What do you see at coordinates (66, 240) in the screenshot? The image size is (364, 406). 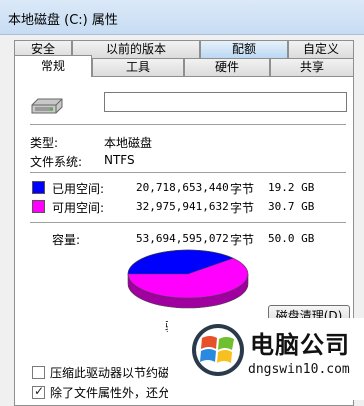 I see `capacity-label: 容量:` at bounding box center [66, 240].